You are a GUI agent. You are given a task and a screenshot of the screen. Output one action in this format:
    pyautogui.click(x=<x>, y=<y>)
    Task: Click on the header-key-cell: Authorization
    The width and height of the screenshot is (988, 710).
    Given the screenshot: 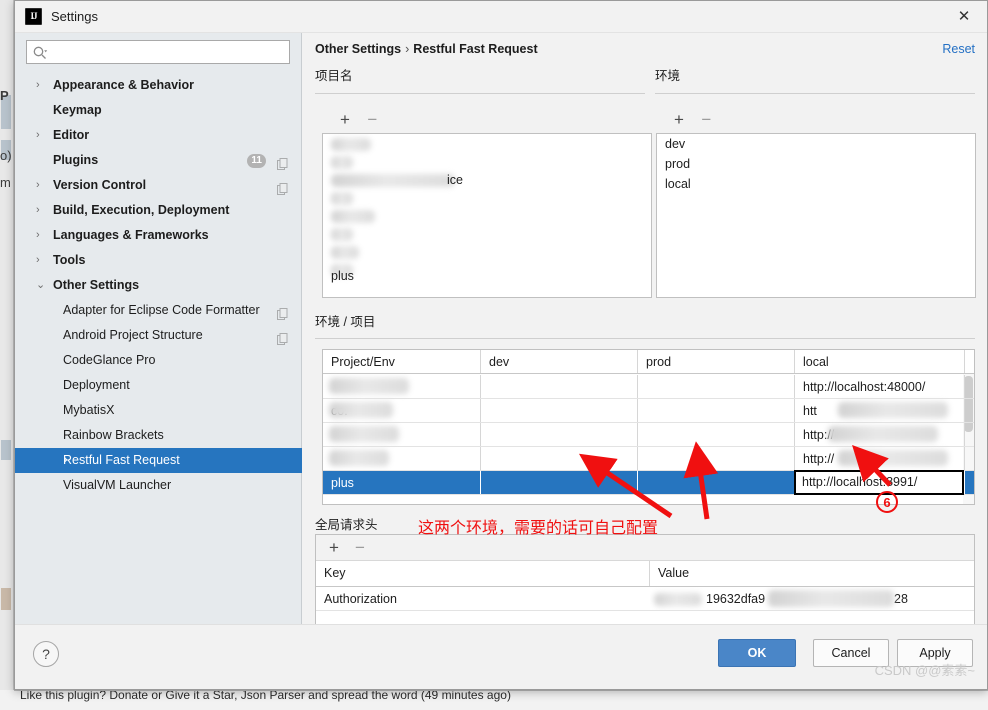 What is the action you would take?
    pyautogui.click(x=482, y=598)
    